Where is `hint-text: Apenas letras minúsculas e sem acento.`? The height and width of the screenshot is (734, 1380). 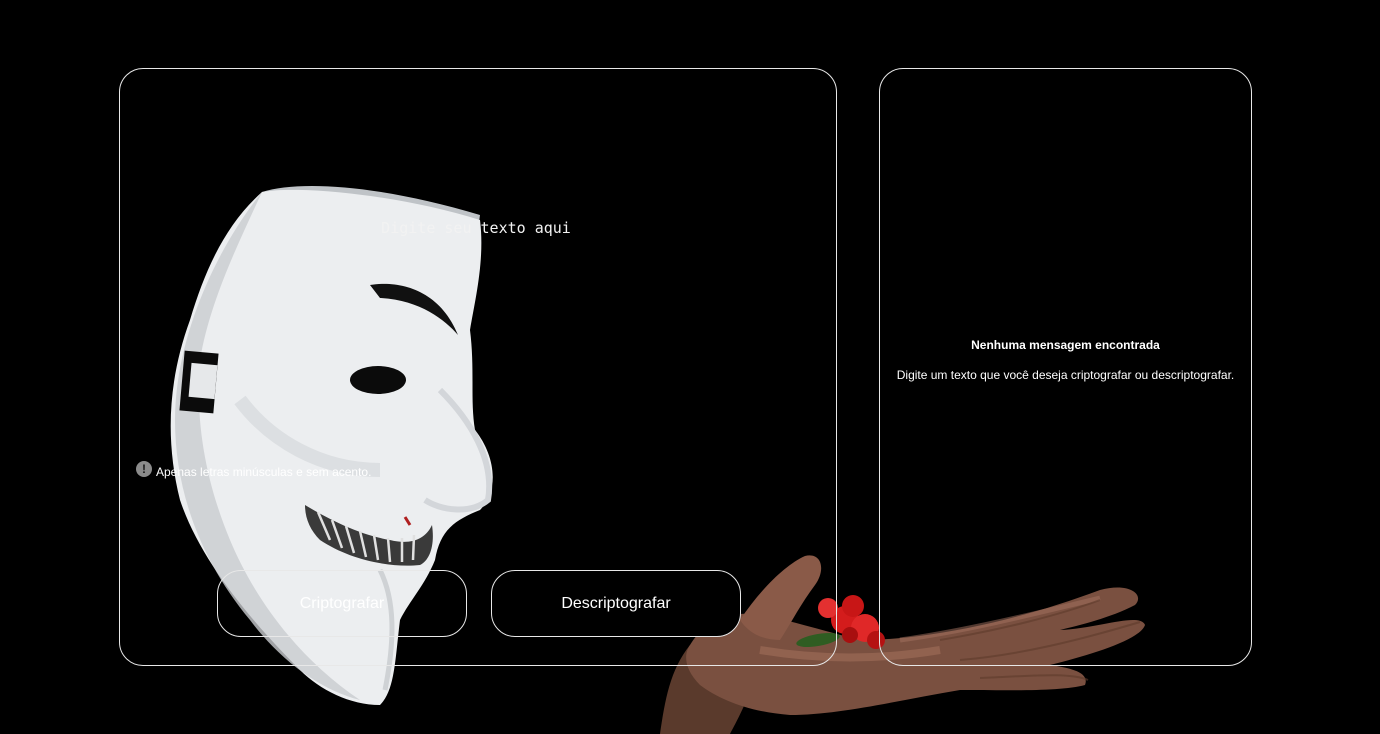
hint-text: Apenas letras minúsculas e sem acento. is located at coordinates (264, 472).